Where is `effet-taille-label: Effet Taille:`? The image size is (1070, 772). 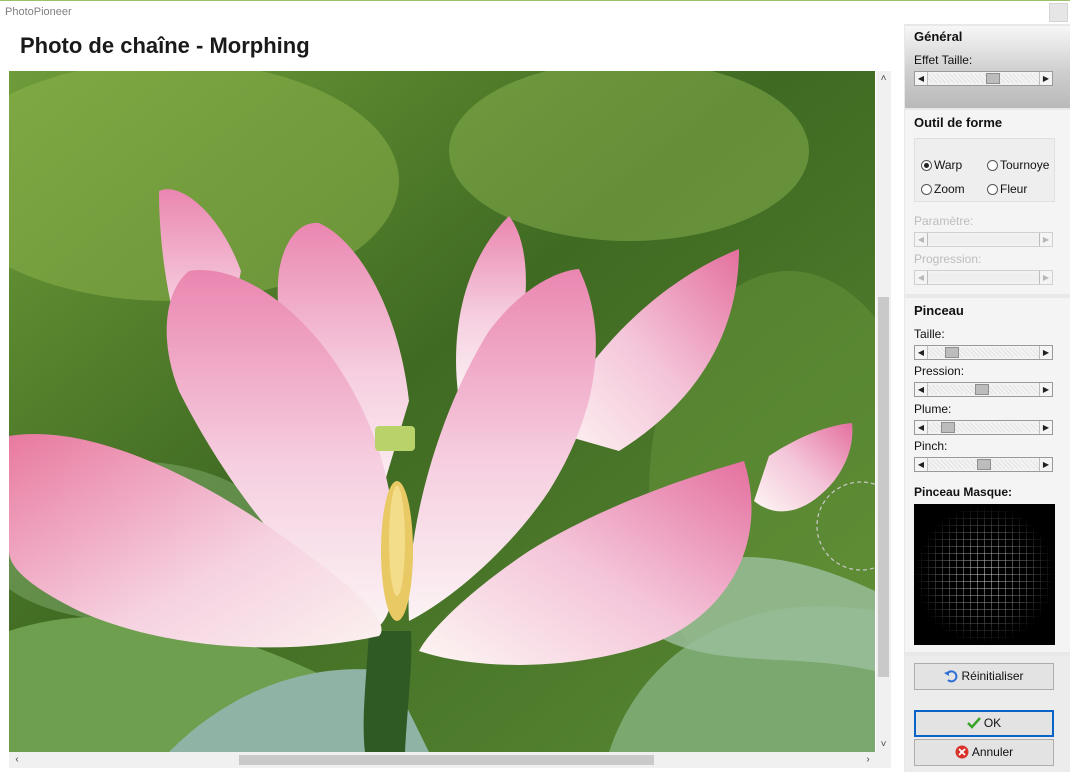 effet-taille-label: Effet Taille: is located at coordinates (943, 60).